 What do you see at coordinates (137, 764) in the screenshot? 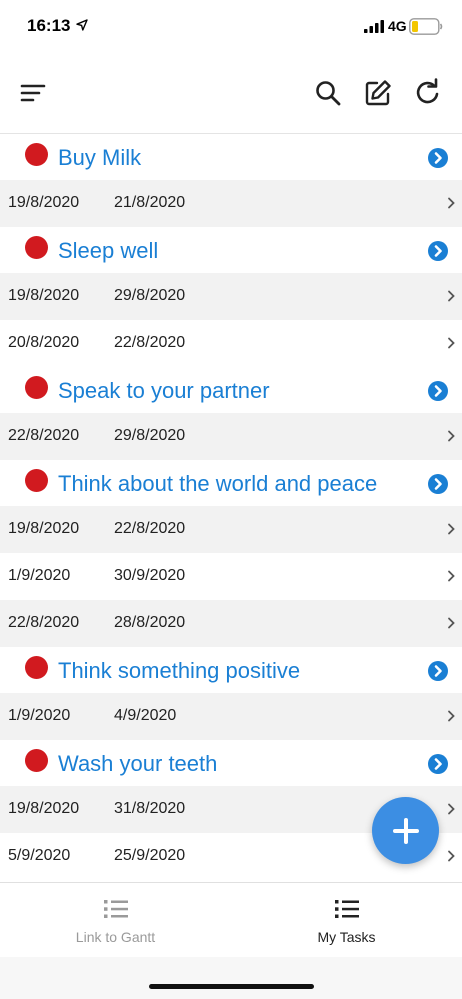
I see `task-title: Wash your teeth` at bounding box center [137, 764].